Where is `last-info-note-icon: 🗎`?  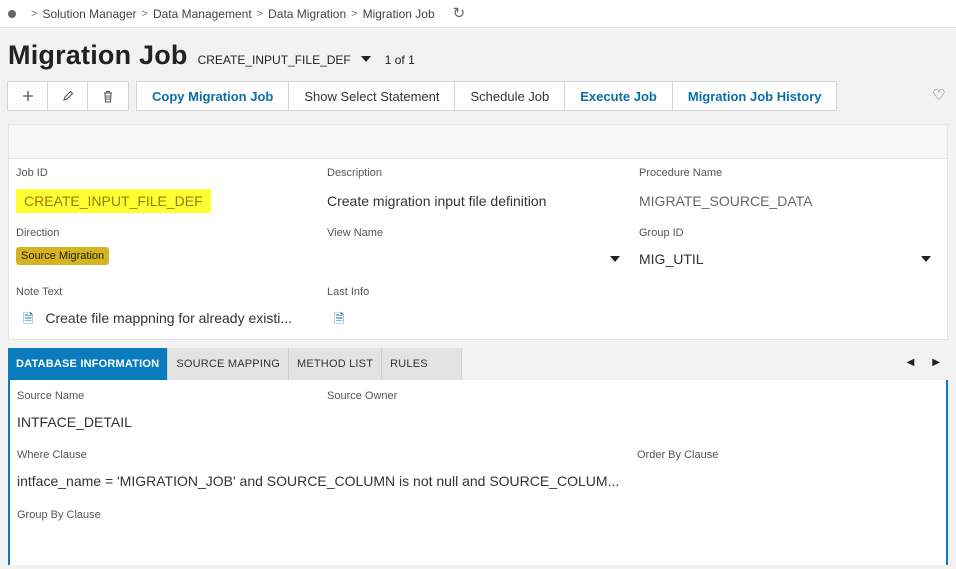 last-info-note-icon: 🗎 is located at coordinates (339, 318).